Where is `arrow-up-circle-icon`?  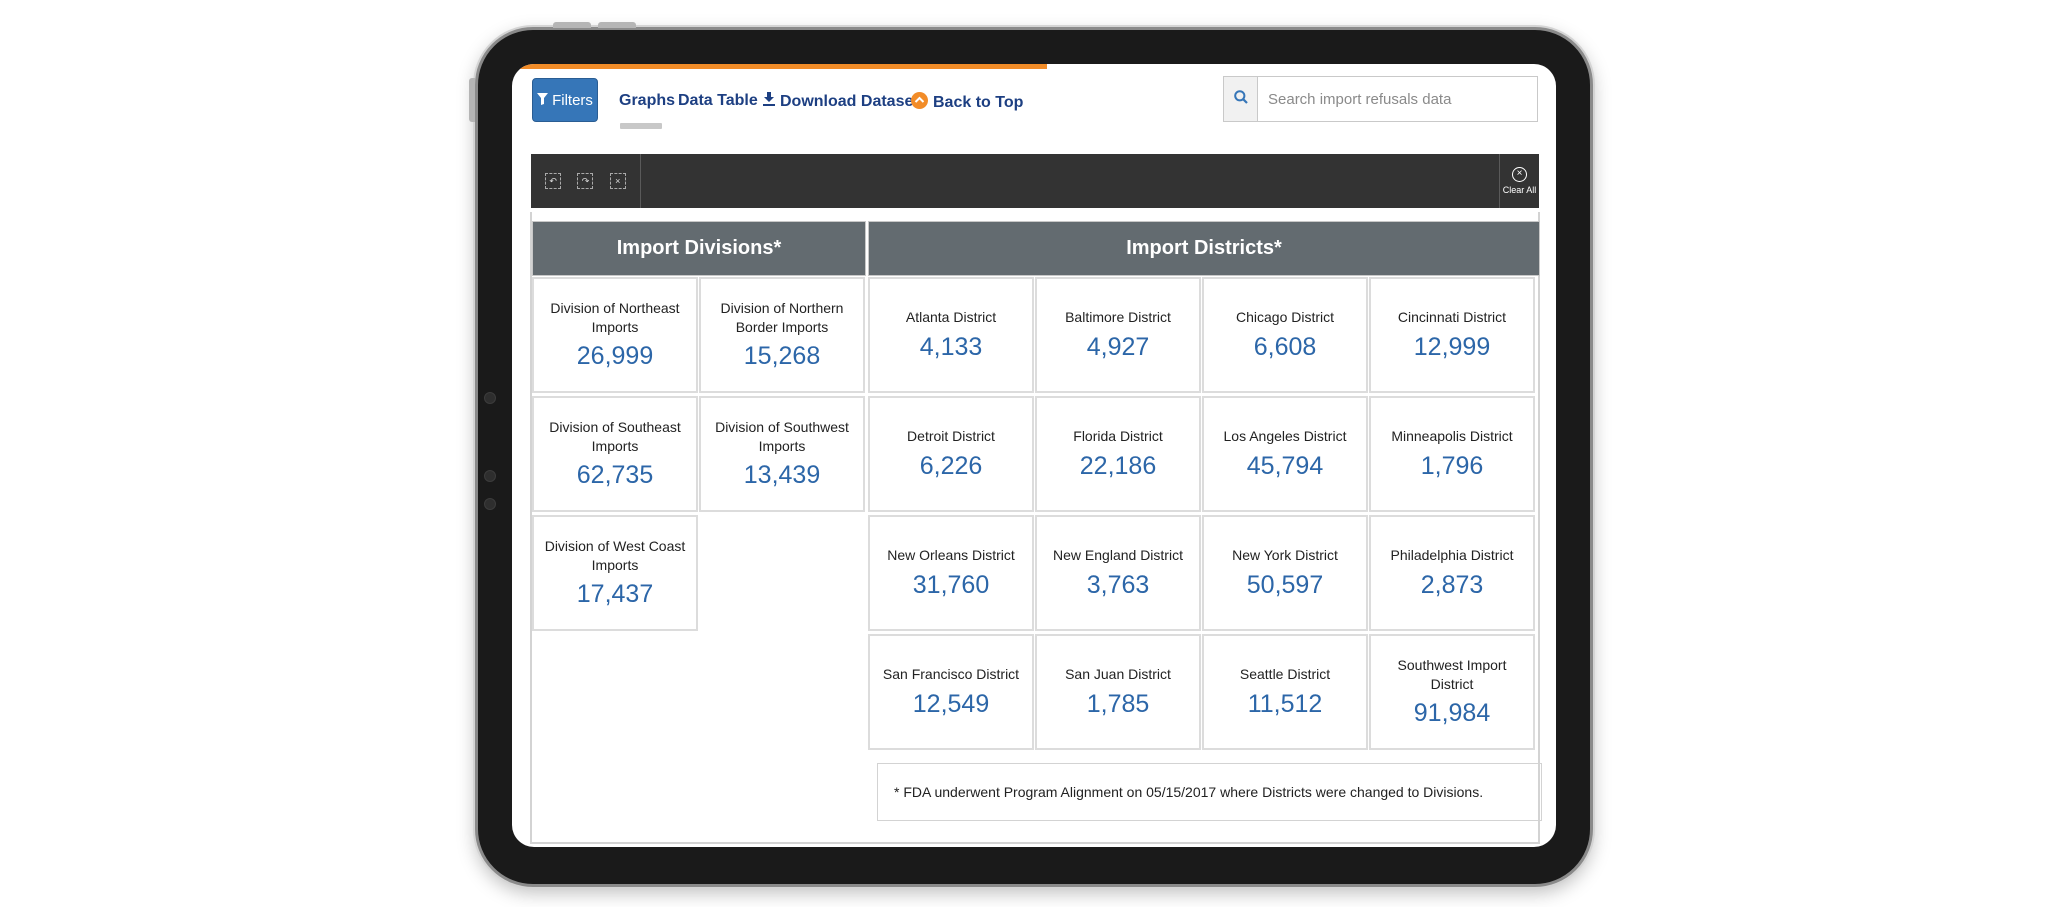 arrow-up-circle-icon is located at coordinates (919, 103).